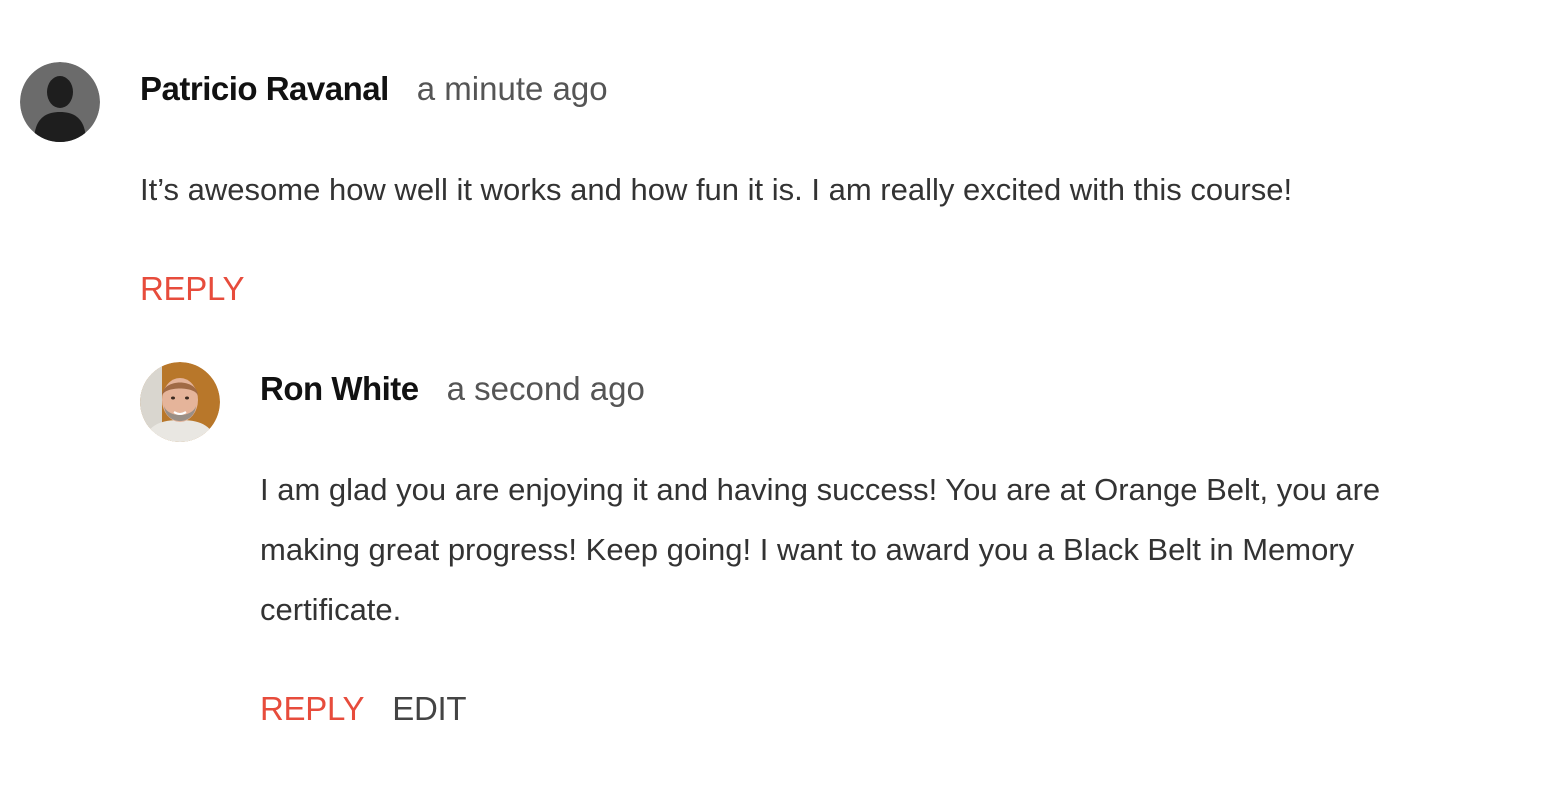  Describe the element at coordinates (512, 88) in the screenshot. I see `comment-timestamp: a minute ago` at that location.